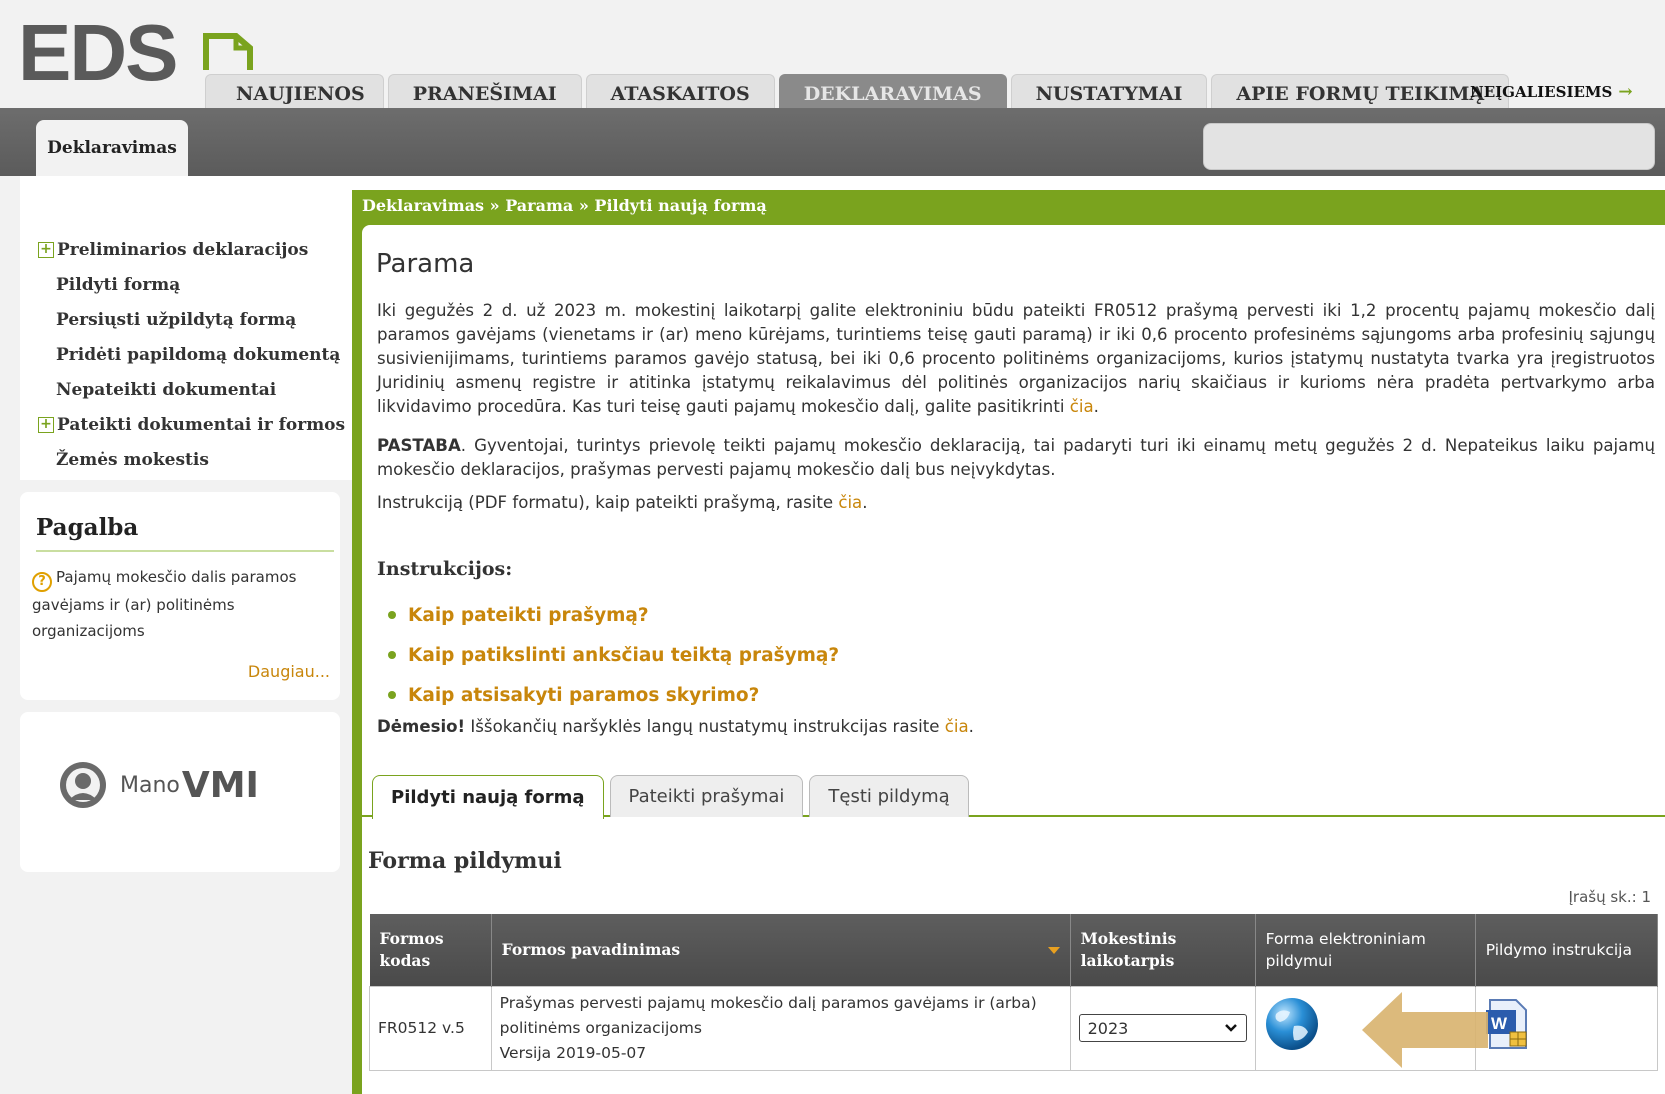  Describe the element at coordinates (1365, 950) in the screenshot. I see `col-header-electronic-form: Forma elektroniniam pildymui` at that location.